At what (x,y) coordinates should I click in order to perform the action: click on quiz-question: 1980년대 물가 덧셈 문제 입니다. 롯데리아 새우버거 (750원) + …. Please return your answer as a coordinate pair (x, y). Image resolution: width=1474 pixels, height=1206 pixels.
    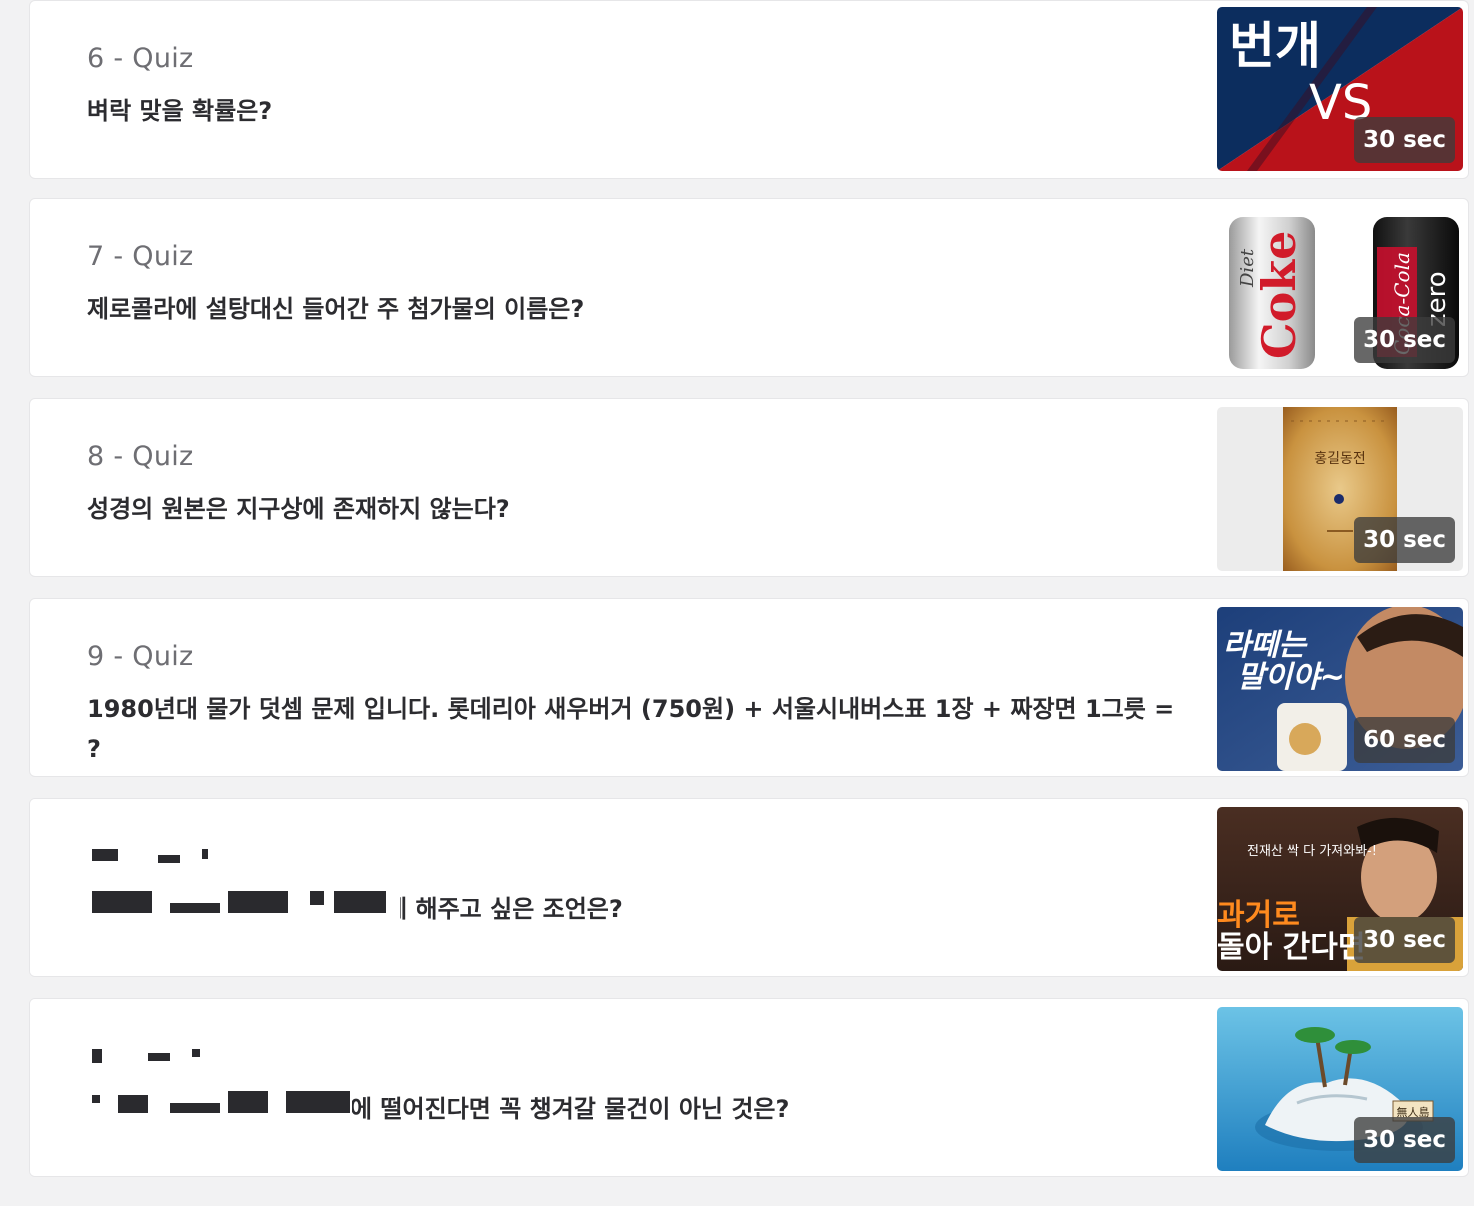
    Looking at the image, I should click on (631, 729).